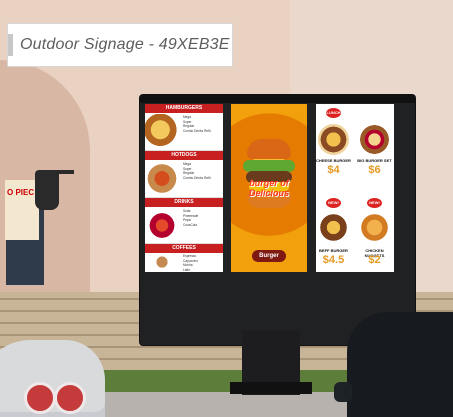 The image size is (453, 417). What do you see at coordinates (184, 108) in the screenshot?
I see `menu-section-title-hamburgers: HAMBURGERS` at bounding box center [184, 108].